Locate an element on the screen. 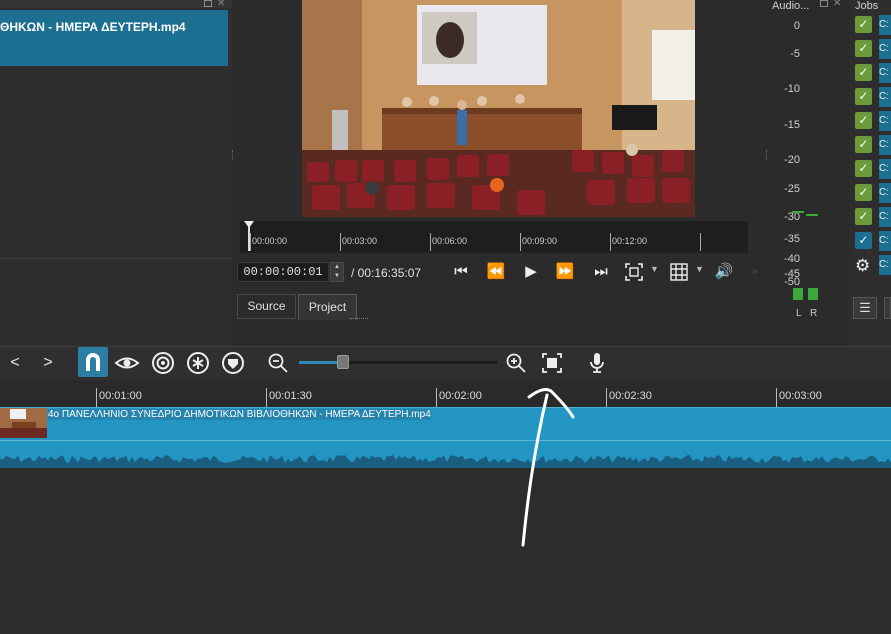 Image resolution: width=891 pixels, height=634 pixels. scrub-button is located at coordinates (127, 363).